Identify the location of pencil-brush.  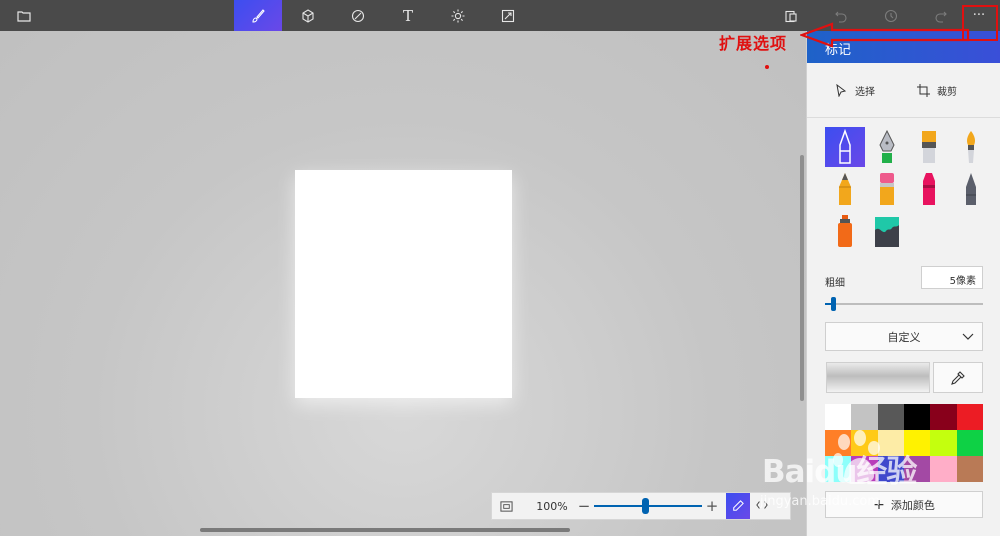
(845, 189).